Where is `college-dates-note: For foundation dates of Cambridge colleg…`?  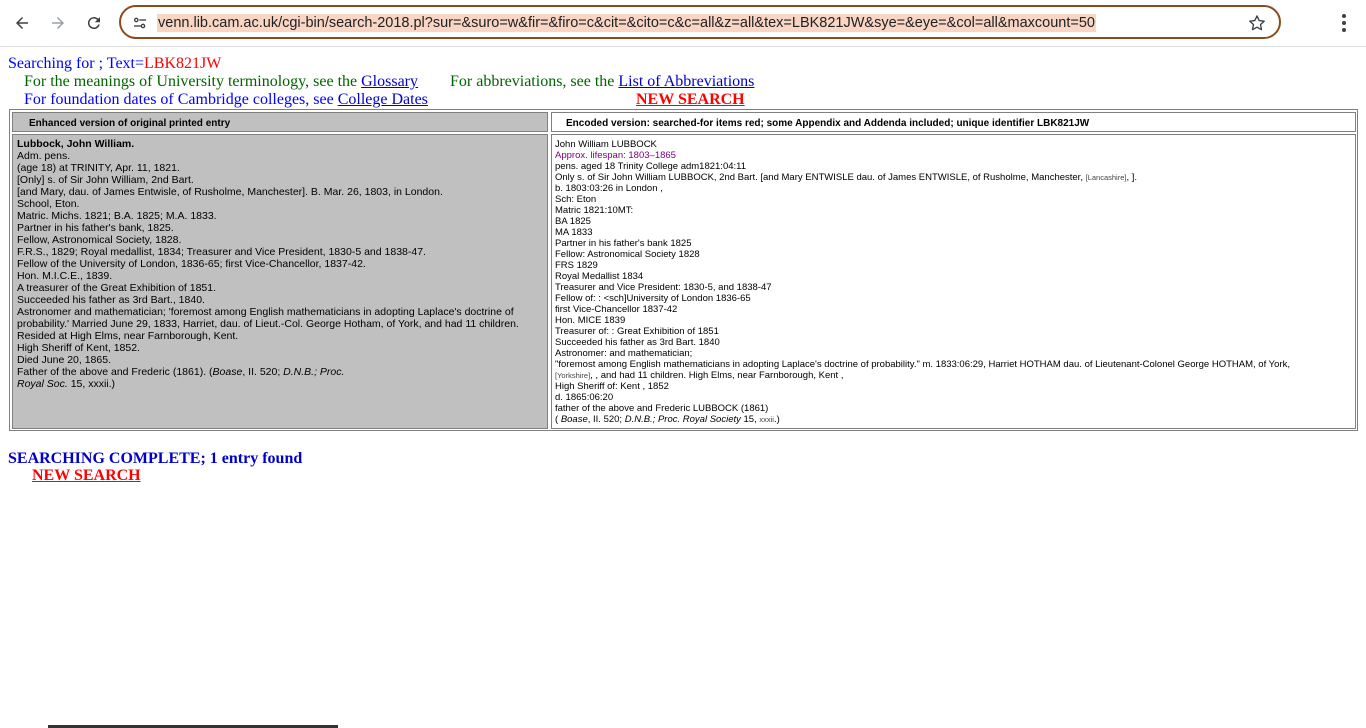 college-dates-note: For foundation dates of Cambridge colleg… is located at coordinates (226, 100).